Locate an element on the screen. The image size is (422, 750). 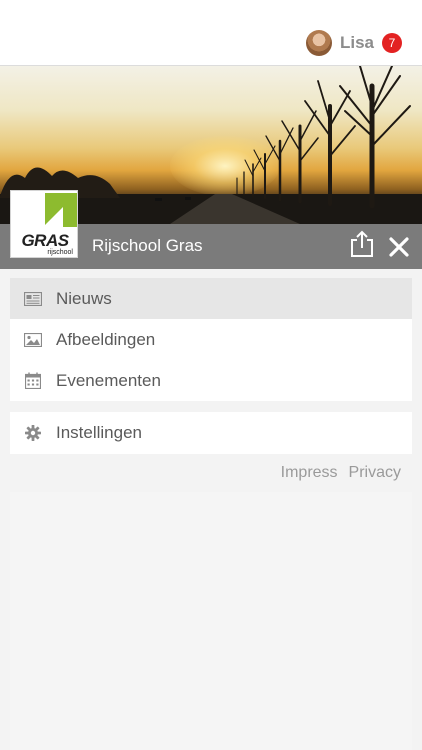
menu-label-afbeeldingen: Afbeeldingen is located at coordinates (106, 339).